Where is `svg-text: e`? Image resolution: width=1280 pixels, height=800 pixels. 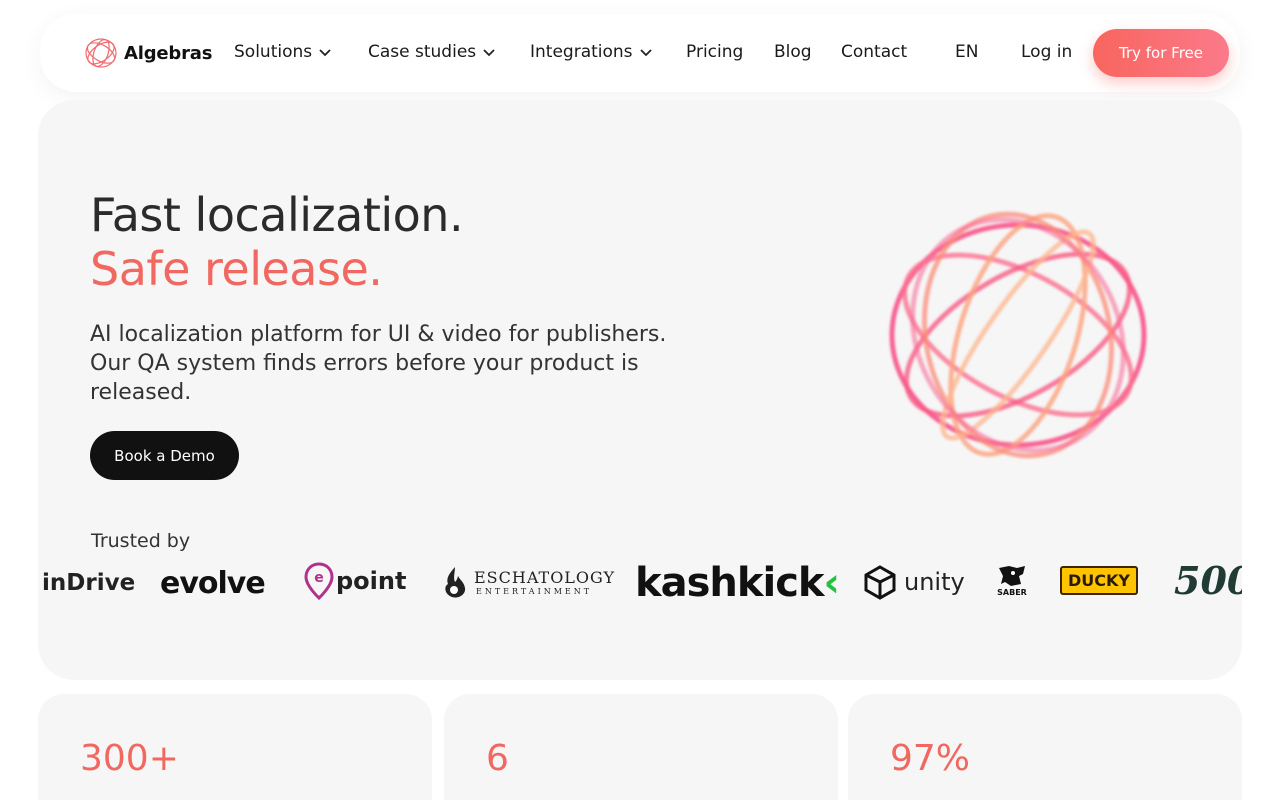 svg-text: e is located at coordinates (319, 578).